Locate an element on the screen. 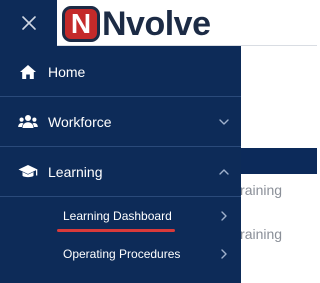 Image resolution: width=320 pixels, height=283 pixels. graduation-cap-icon is located at coordinates (28, 172).